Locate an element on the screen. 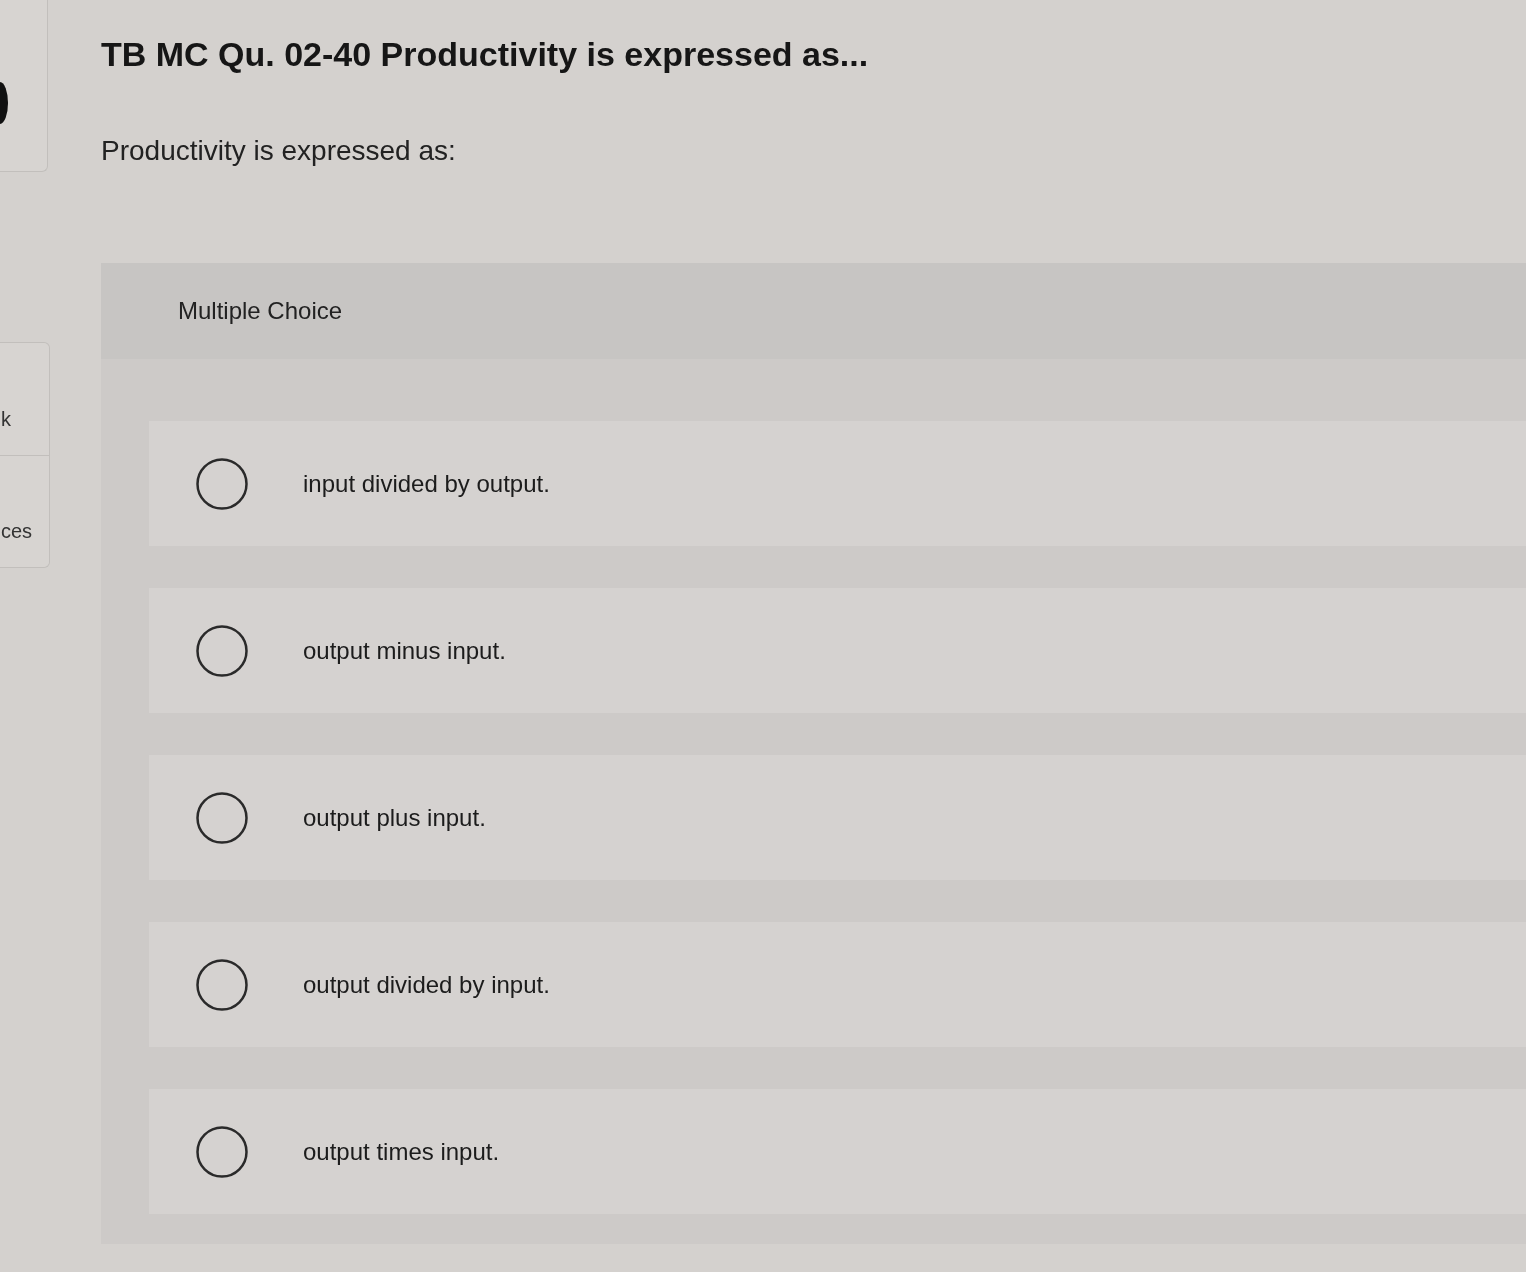  answer-option: input divided by output. is located at coordinates (837, 483).